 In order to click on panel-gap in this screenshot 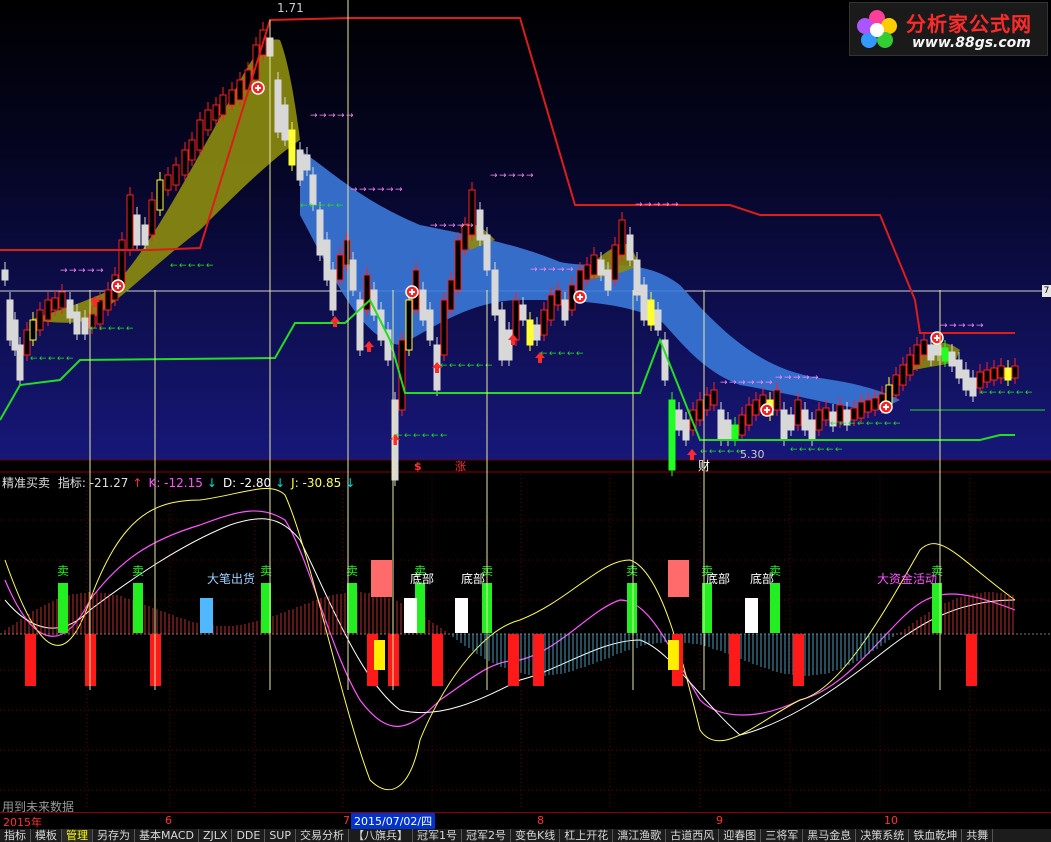, I will do `click(525, 466)`.